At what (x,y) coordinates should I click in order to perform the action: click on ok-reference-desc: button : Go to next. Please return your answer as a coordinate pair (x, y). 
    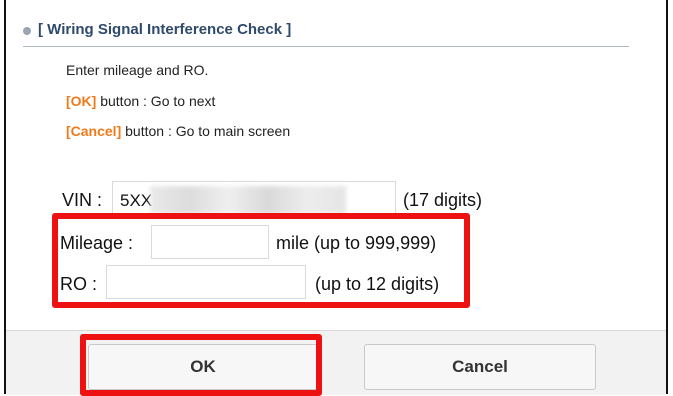
    Looking at the image, I should click on (156, 101).